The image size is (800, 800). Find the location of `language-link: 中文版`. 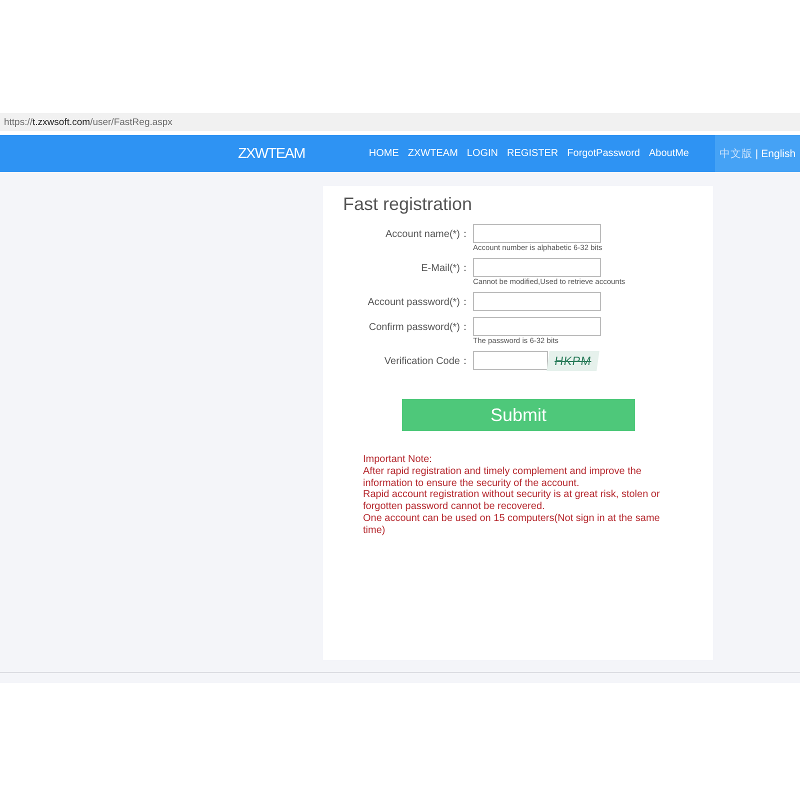

language-link: 中文版 is located at coordinates (735, 153).